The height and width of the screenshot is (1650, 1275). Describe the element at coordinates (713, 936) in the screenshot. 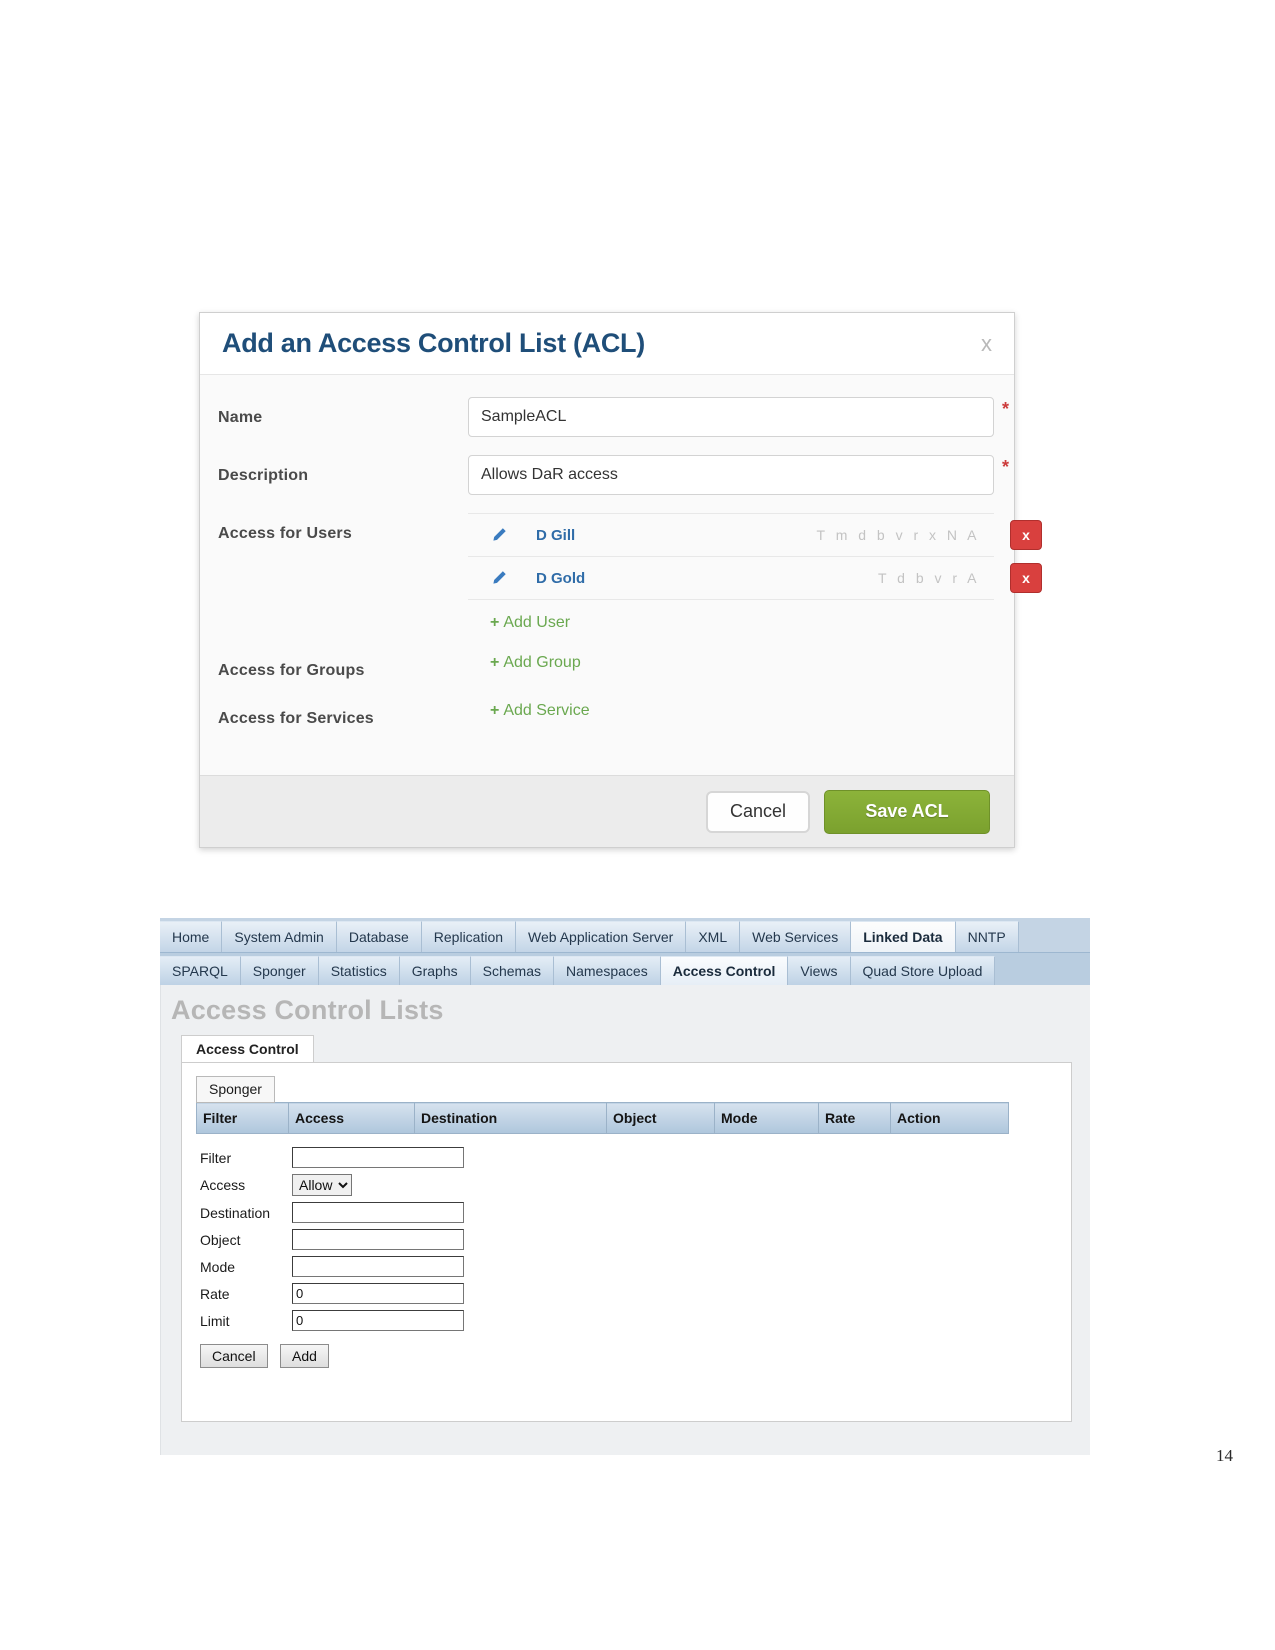

I see `tab-xml: XML` at that location.